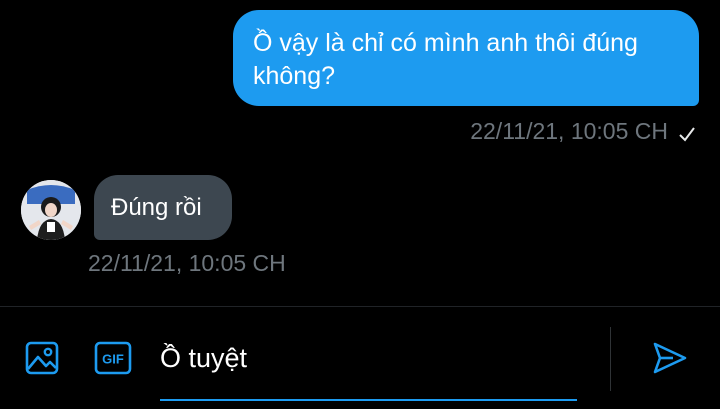 This screenshot has width=720, height=409. What do you see at coordinates (610, 359) in the screenshot?
I see `composer-divider` at bounding box center [610, 359].